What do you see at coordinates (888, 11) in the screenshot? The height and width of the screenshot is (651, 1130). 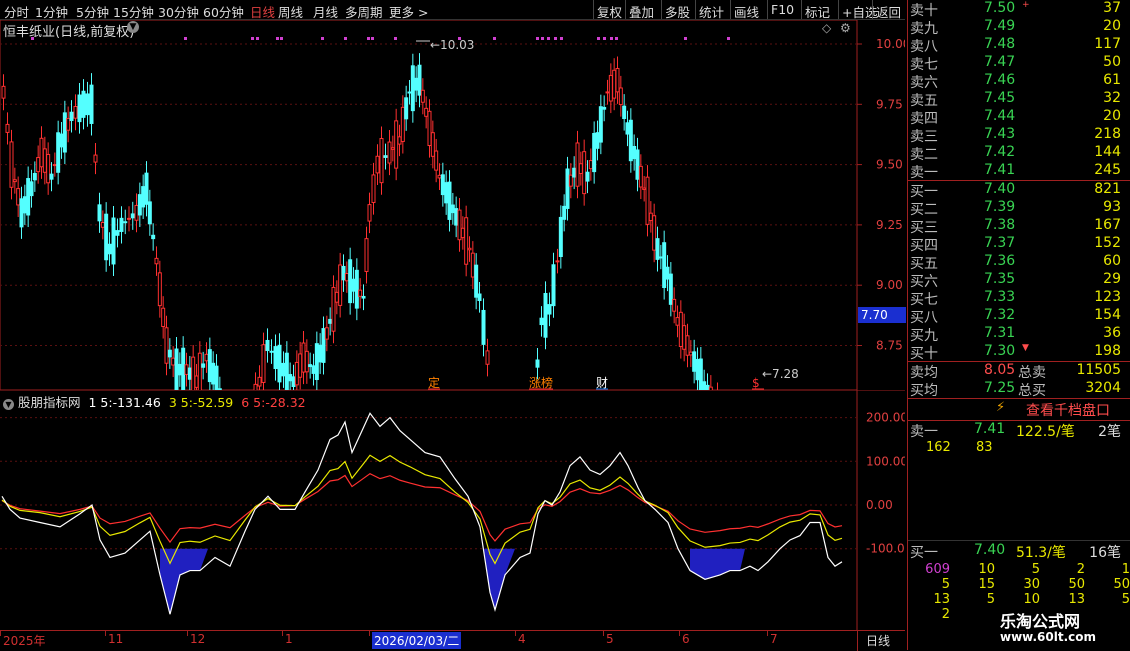 I see `toolbar-action-button: 返回` at bounding box center [888, 11].